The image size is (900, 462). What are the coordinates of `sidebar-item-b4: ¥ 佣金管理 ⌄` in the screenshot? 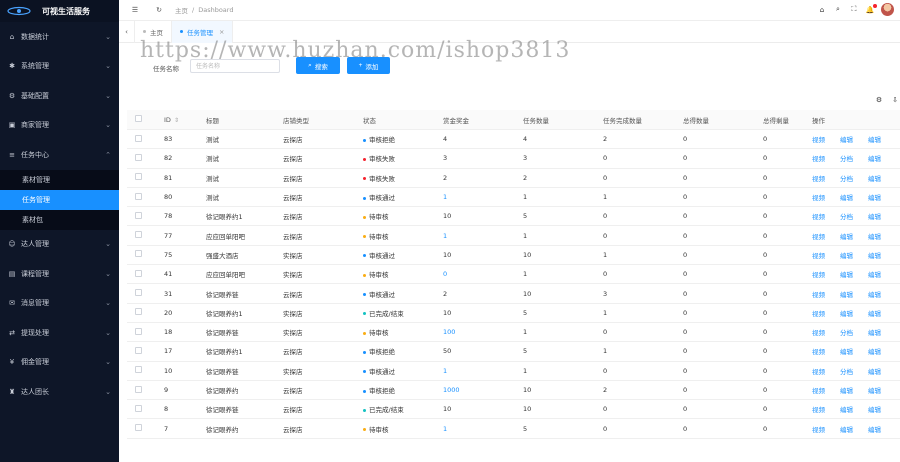 It's located at (59, 363).